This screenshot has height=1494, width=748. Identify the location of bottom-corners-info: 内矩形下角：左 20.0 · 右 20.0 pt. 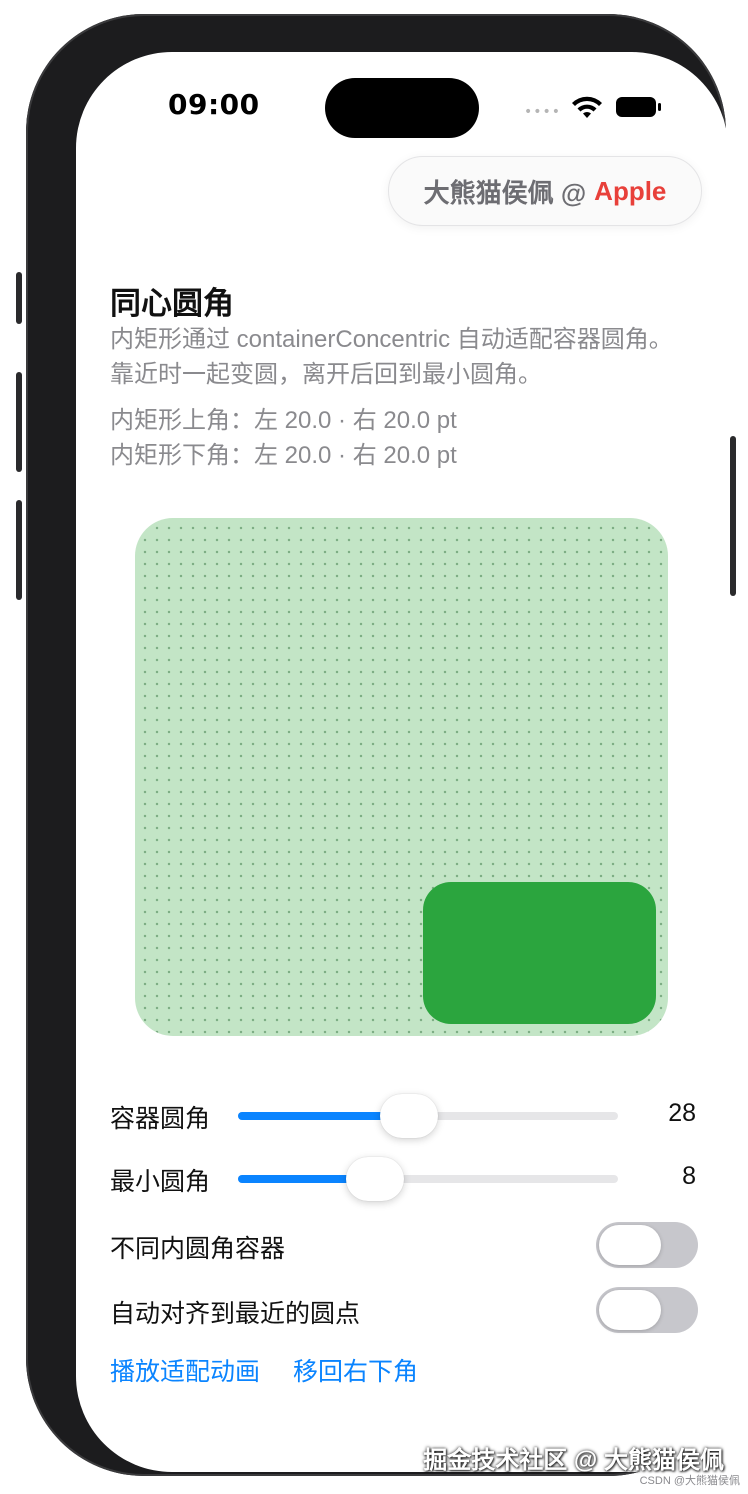
(283, 455).